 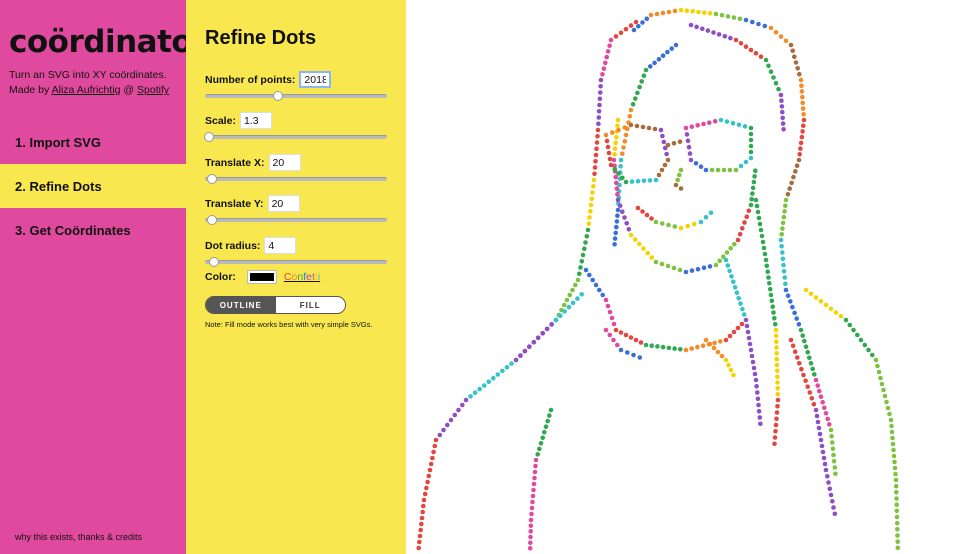 What do you see at coordinates (296, 96) in the screenshot?
I see `points-slider` at bounding box center [296, 96].